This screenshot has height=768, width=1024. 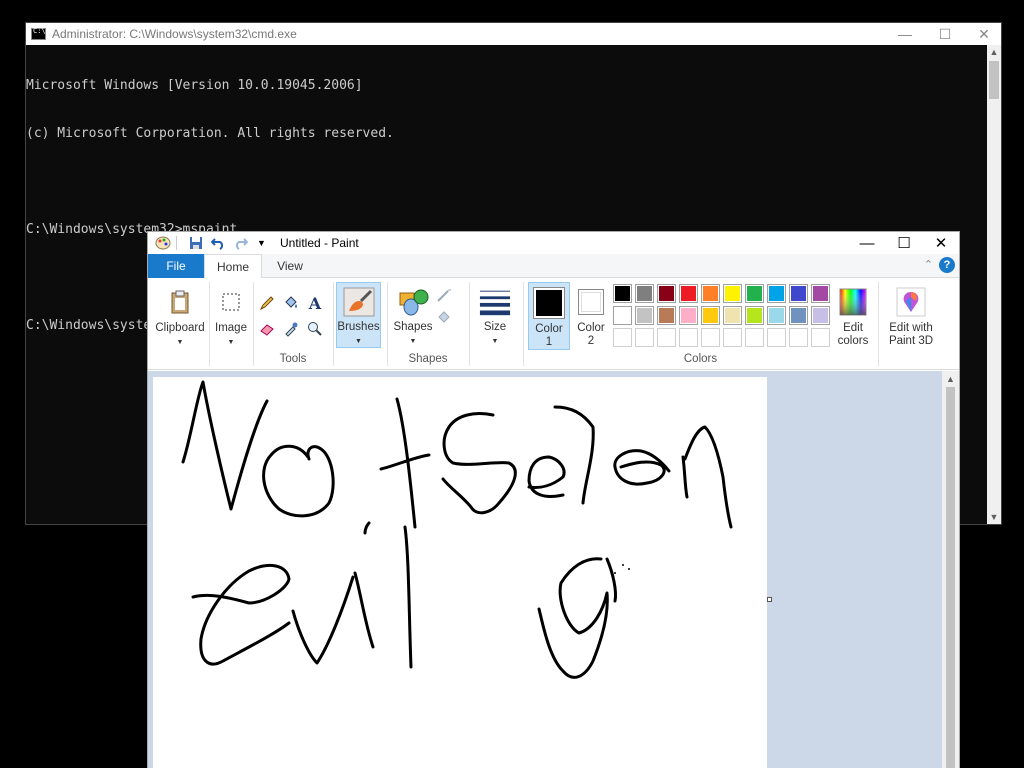 What do you see at coordinates (553, 243) in the screenshot?
I see `paint-titlebar: ▼ Untitled - Paint — ☐ ✕` at bounding box center [553, 243].